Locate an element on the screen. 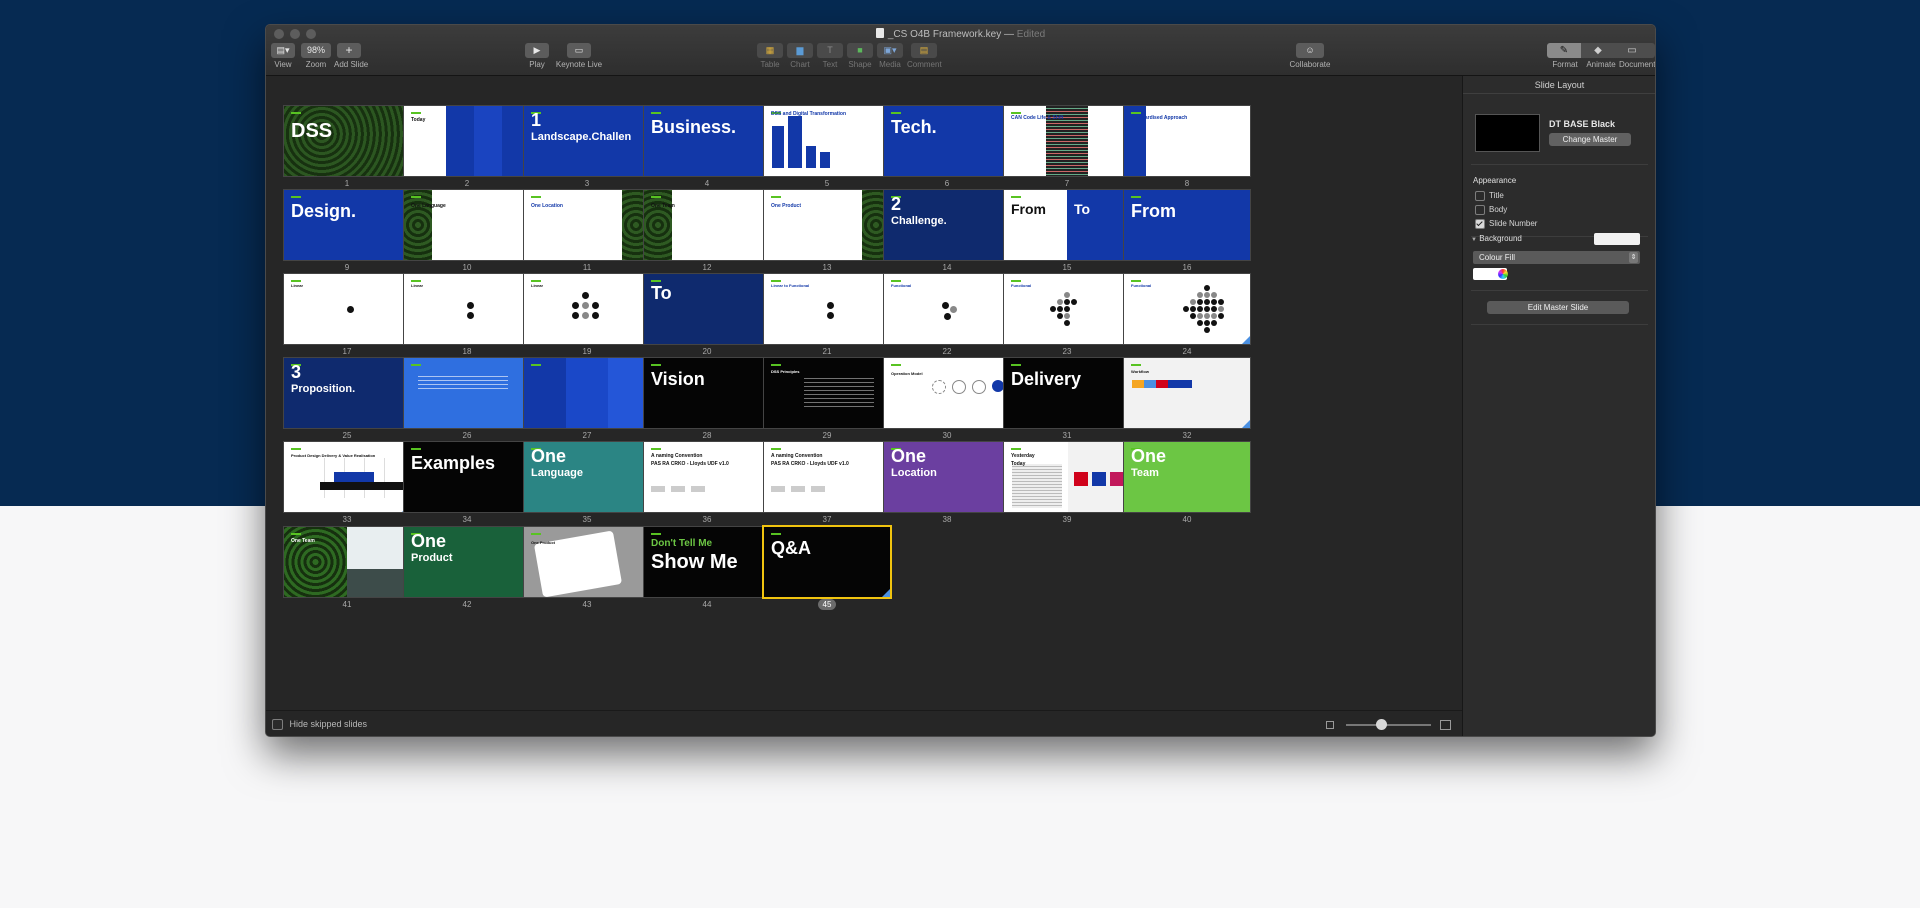 This screenshot has height=908, width=1920. body-option: Body is located at coordinates (1491, 210).